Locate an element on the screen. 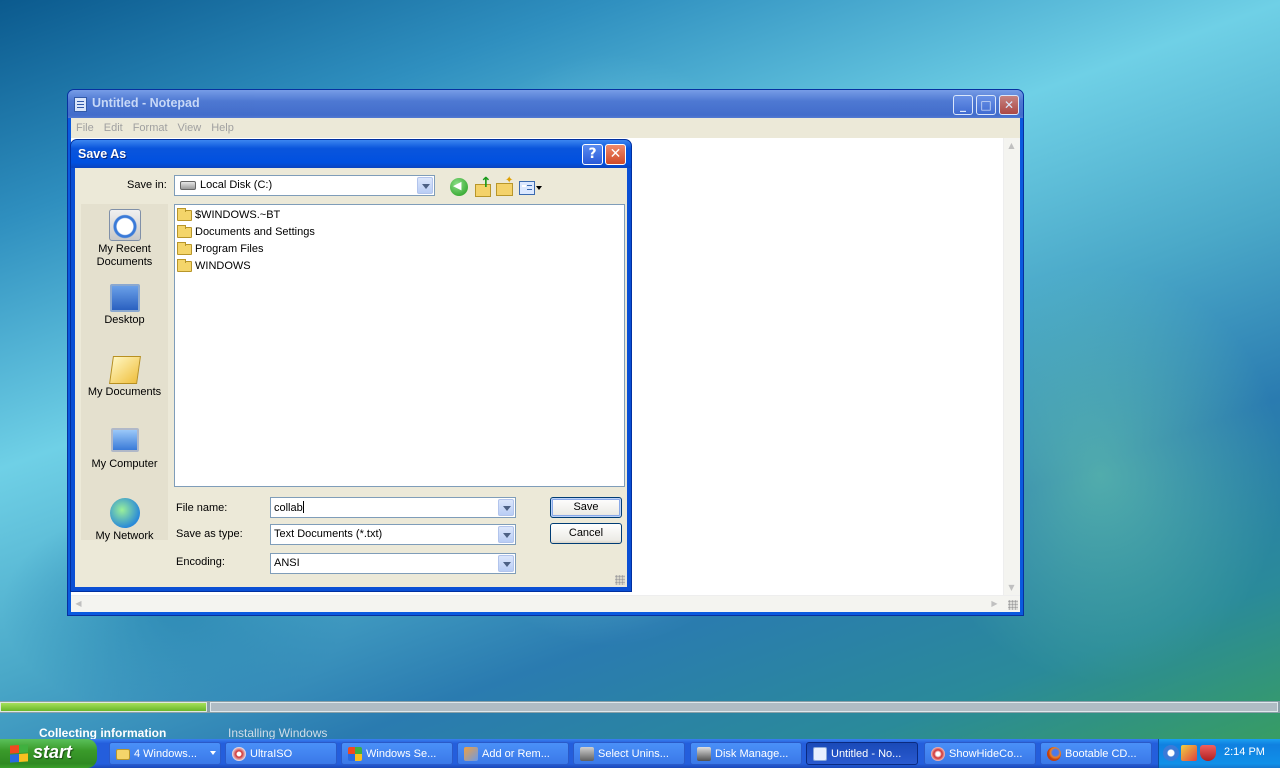 The image size is (1280, 768). horizontal-scrollbar: ◀ ▶ is located at coordinates (545, 603).